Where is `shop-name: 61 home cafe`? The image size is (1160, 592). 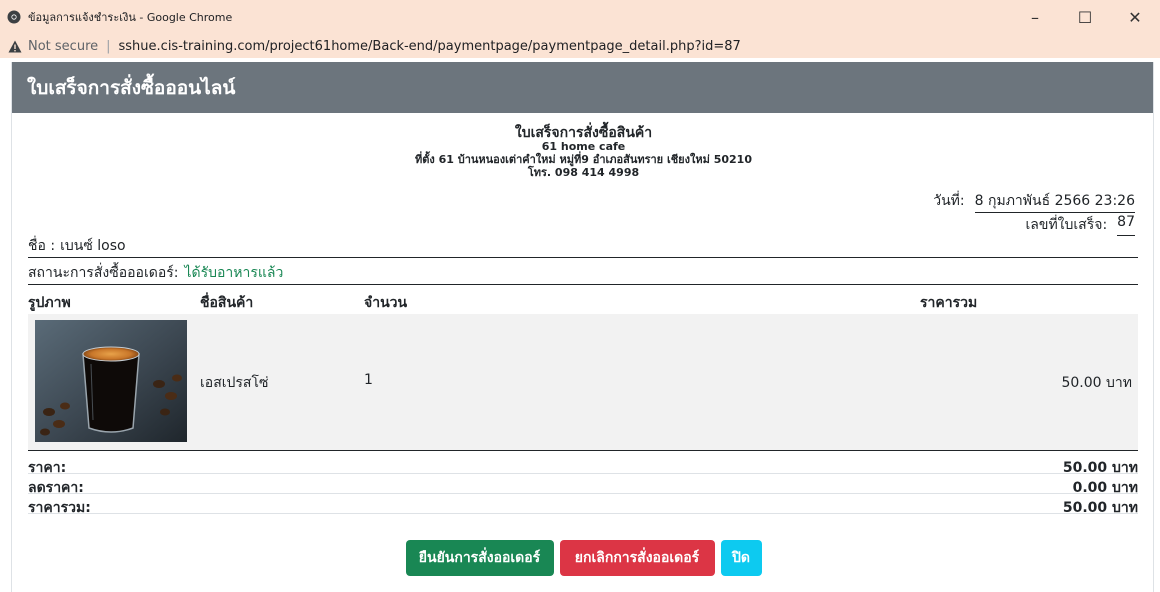 shop-name: 61 home cafe is located at coordinates (583, 146).